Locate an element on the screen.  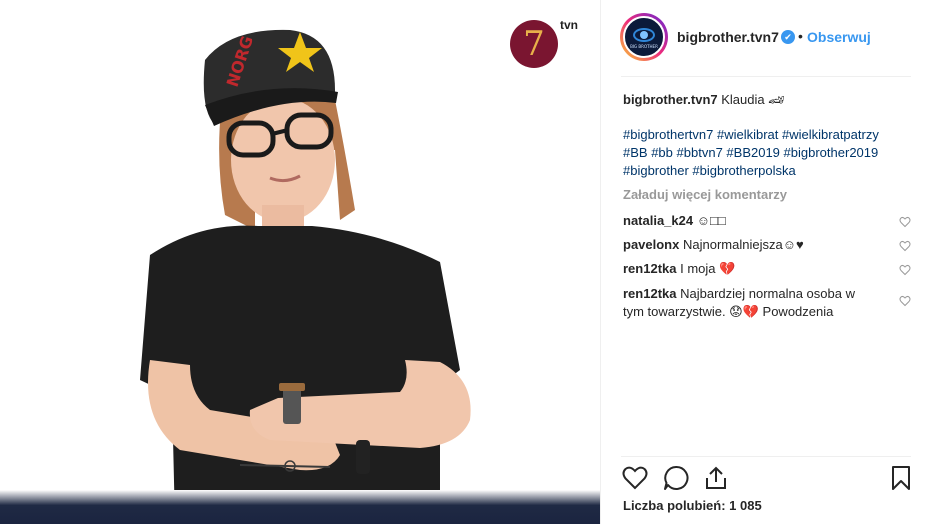
header-divider is located at coordinates (766, 76).